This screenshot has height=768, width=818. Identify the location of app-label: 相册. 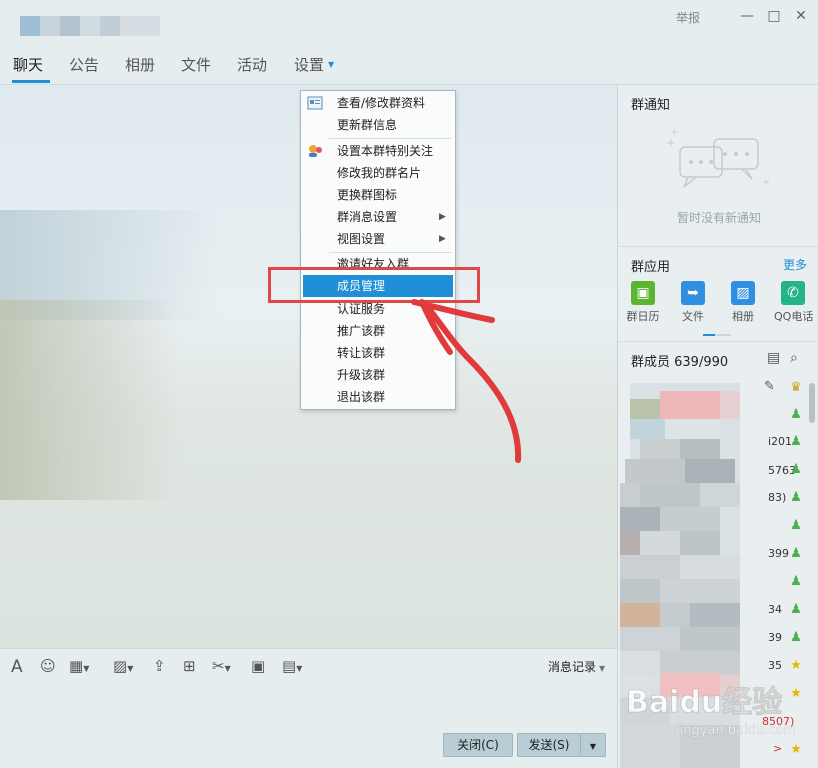
(743, 316).